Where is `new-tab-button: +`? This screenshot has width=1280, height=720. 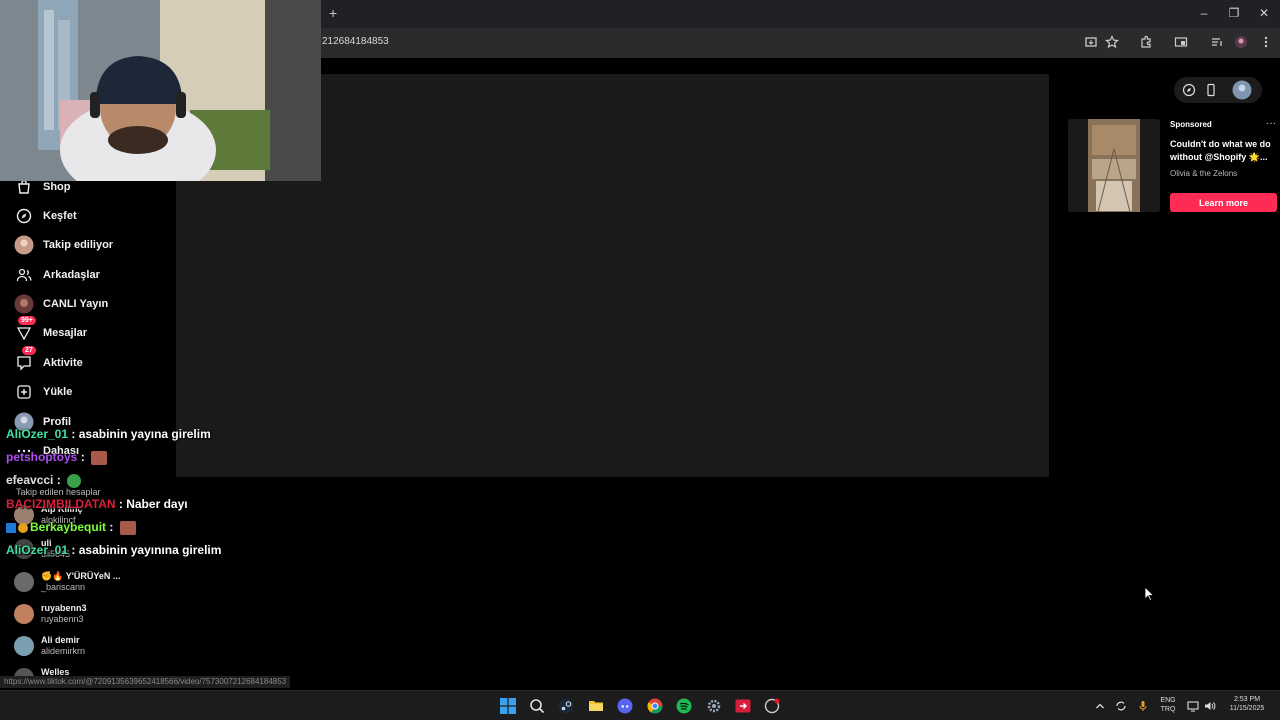 new-tab-button: + is located at coordinates (333, 13).